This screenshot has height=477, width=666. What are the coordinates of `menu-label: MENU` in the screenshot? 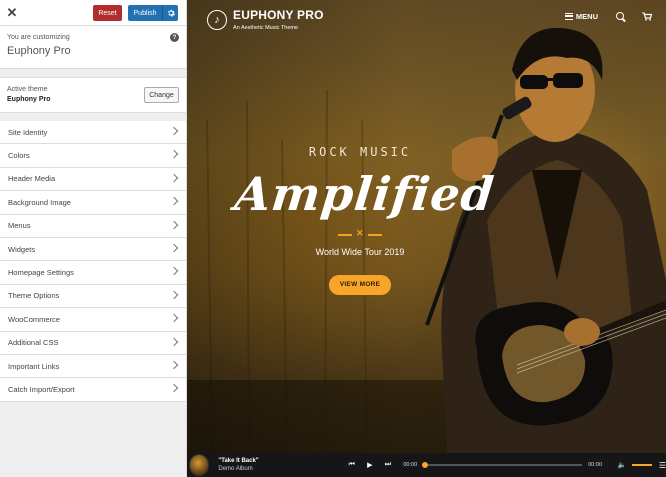 It's located at (586, 16).